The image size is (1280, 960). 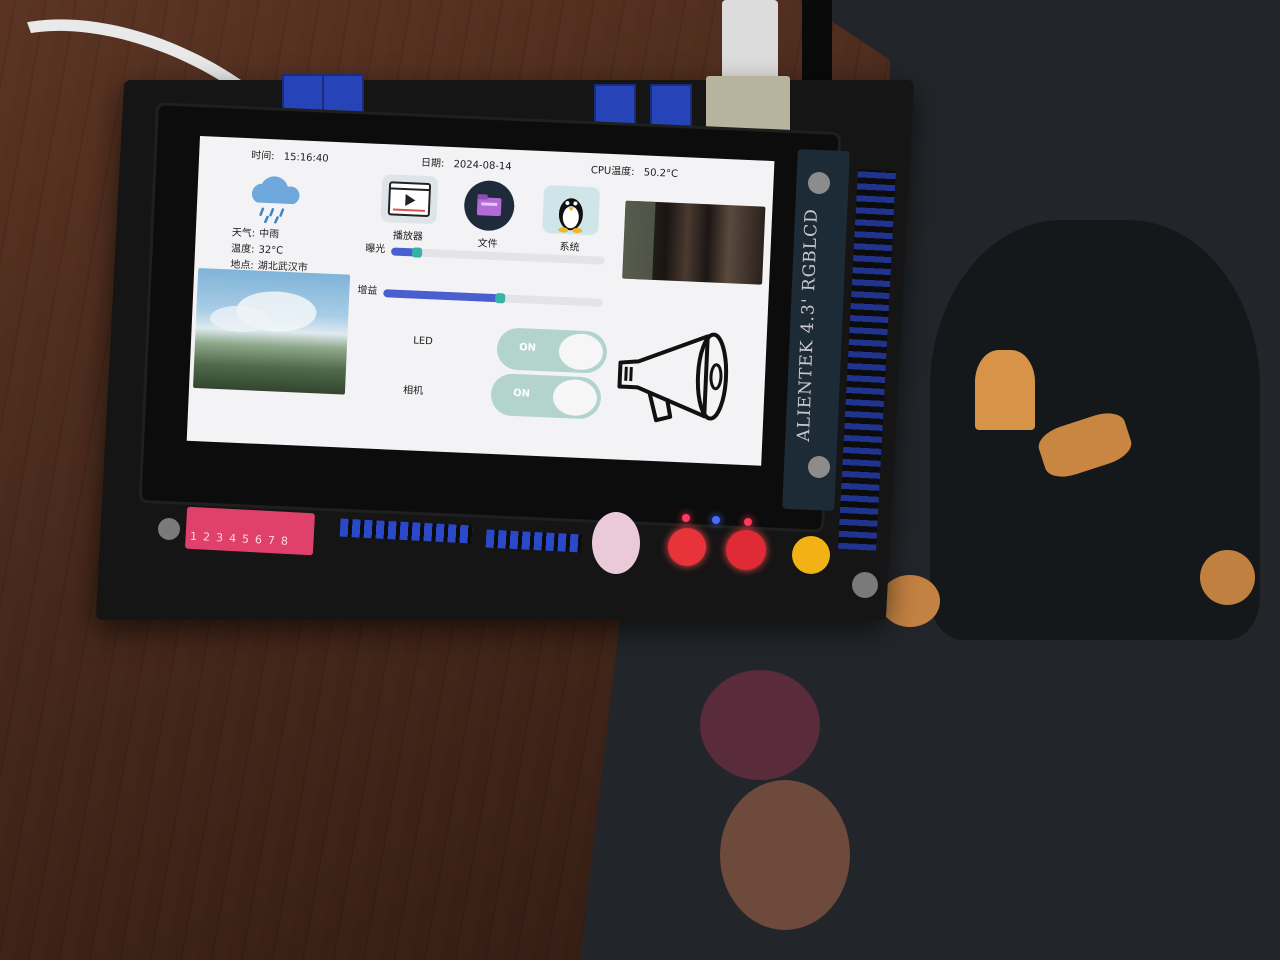 I want to click on megaphone-icon, so click(x=680, y=372).